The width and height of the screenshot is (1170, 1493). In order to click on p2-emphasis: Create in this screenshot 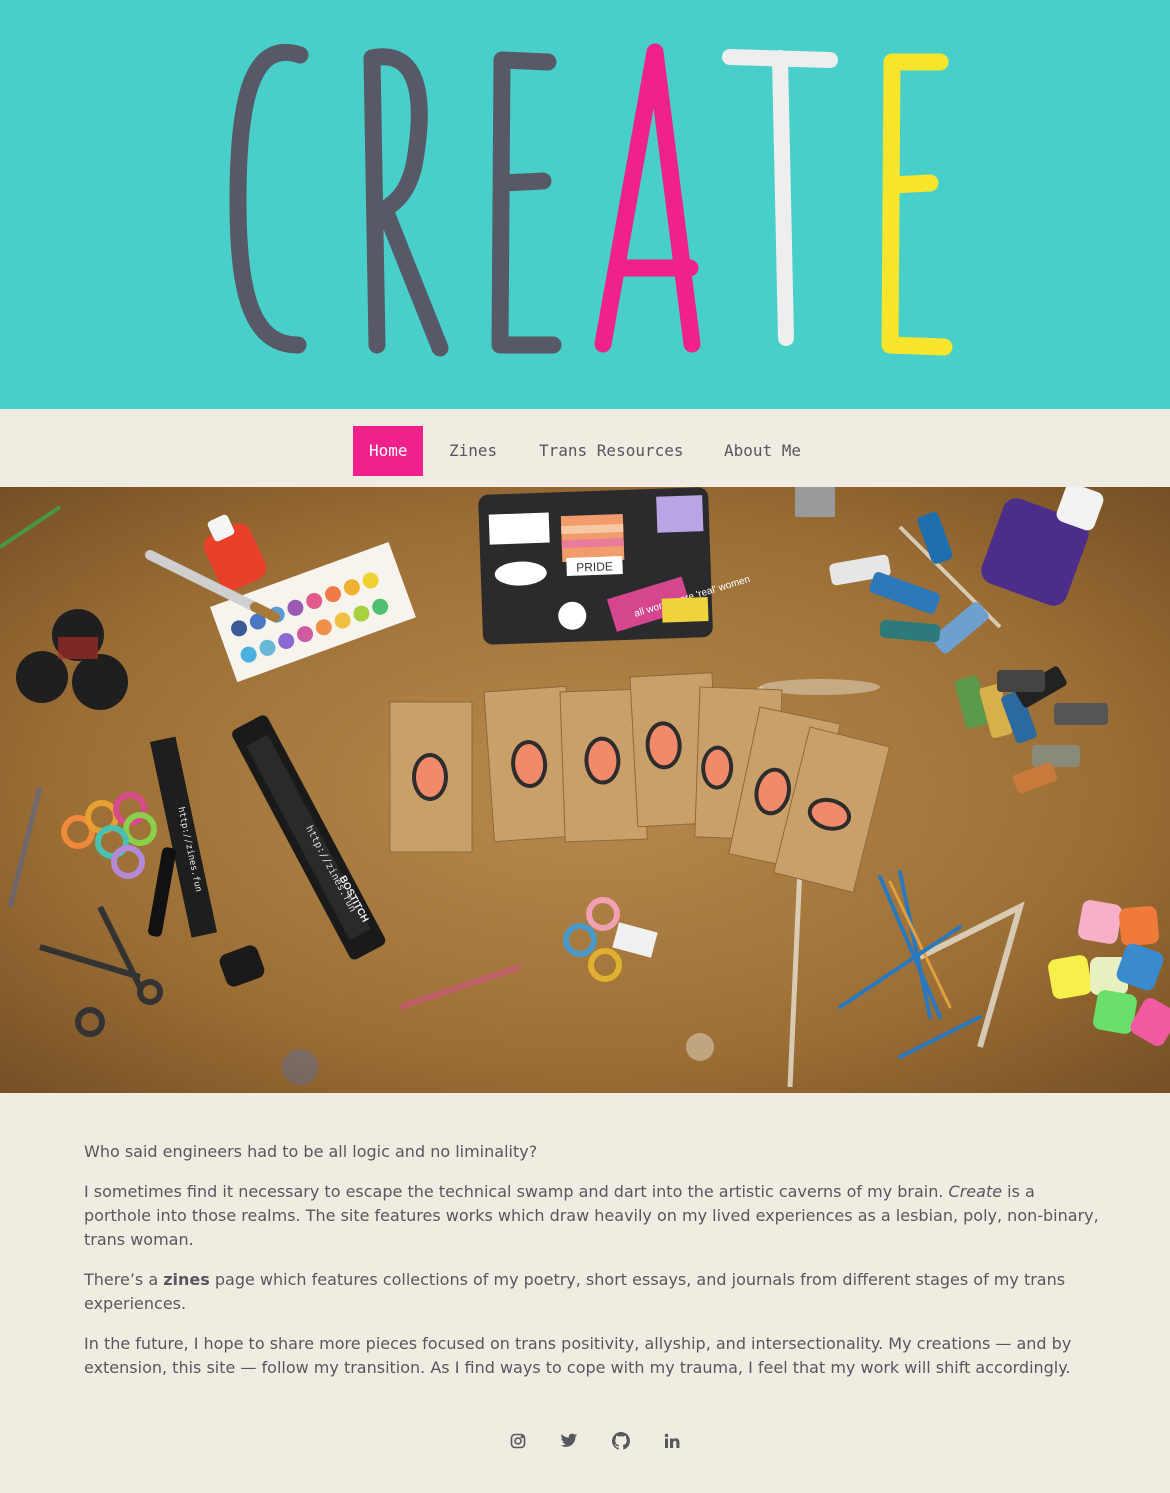, I will do `click(975, 1191)`.